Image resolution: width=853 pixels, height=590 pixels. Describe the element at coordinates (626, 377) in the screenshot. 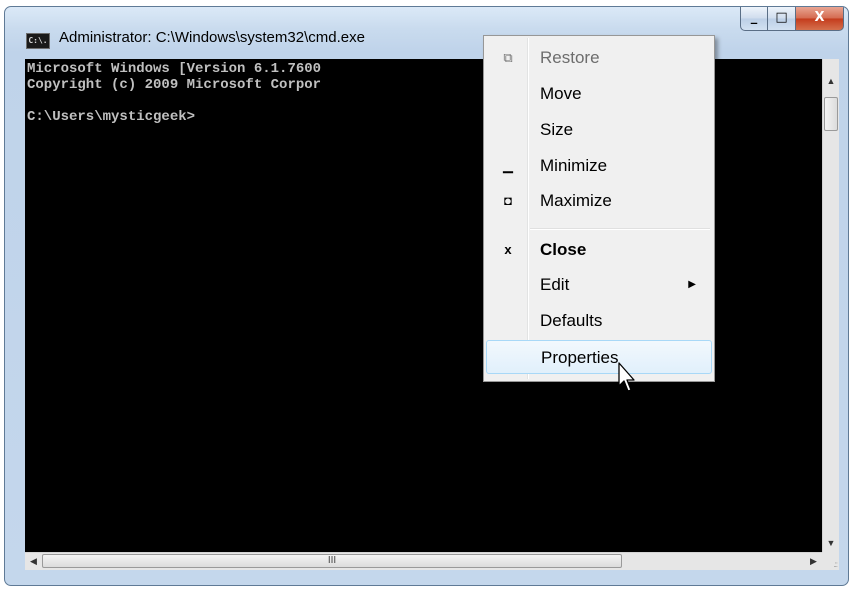

I see `mouse-cursor-icon` at that location.